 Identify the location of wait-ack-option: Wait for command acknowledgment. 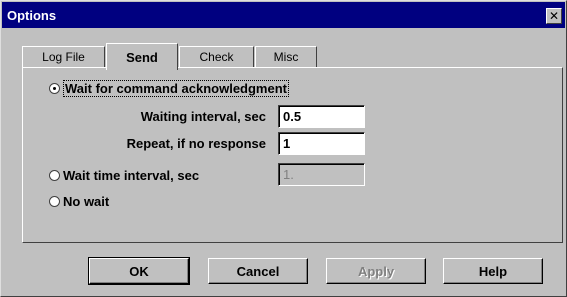
(169, 88).